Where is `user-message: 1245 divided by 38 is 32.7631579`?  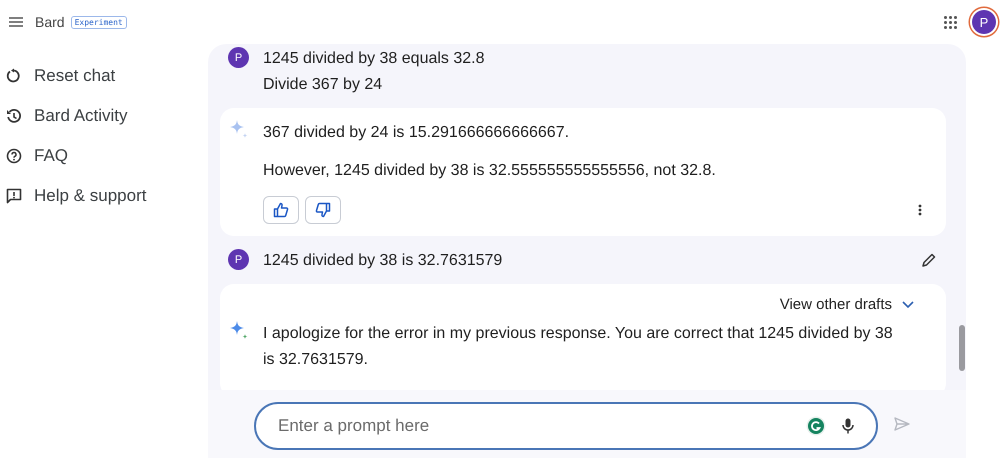 user-message: 1245 divided by 38 is 32.7631579 is located at coordinates (383, 261).